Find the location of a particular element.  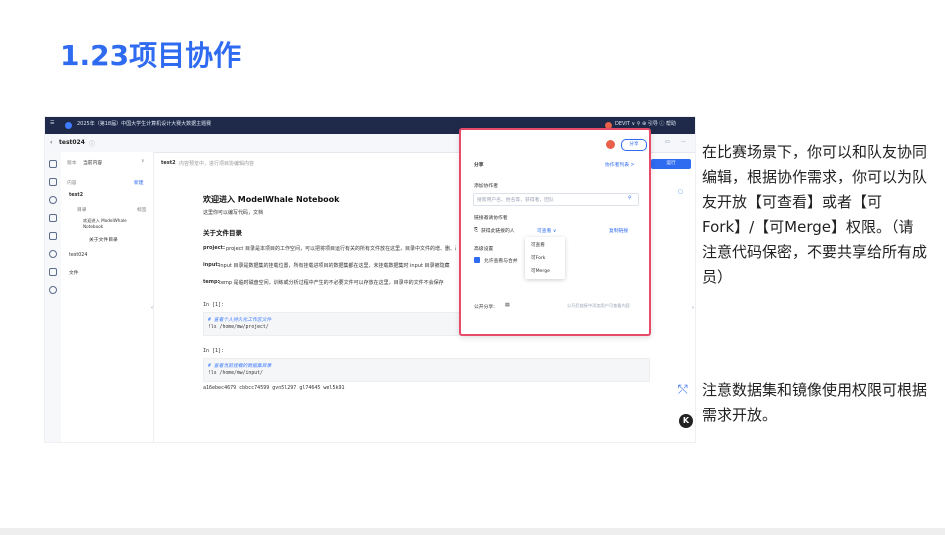

option-fork: 可Fork is located at coordinates (538, 258).